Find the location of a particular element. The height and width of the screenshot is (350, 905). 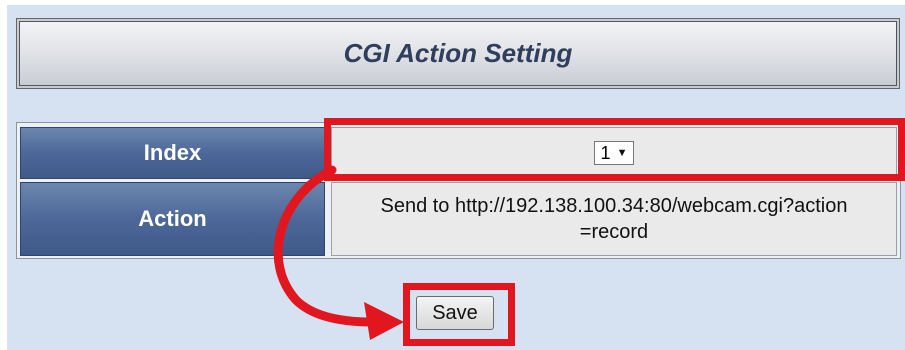

arrow-head is located at coordinates (384, 321).